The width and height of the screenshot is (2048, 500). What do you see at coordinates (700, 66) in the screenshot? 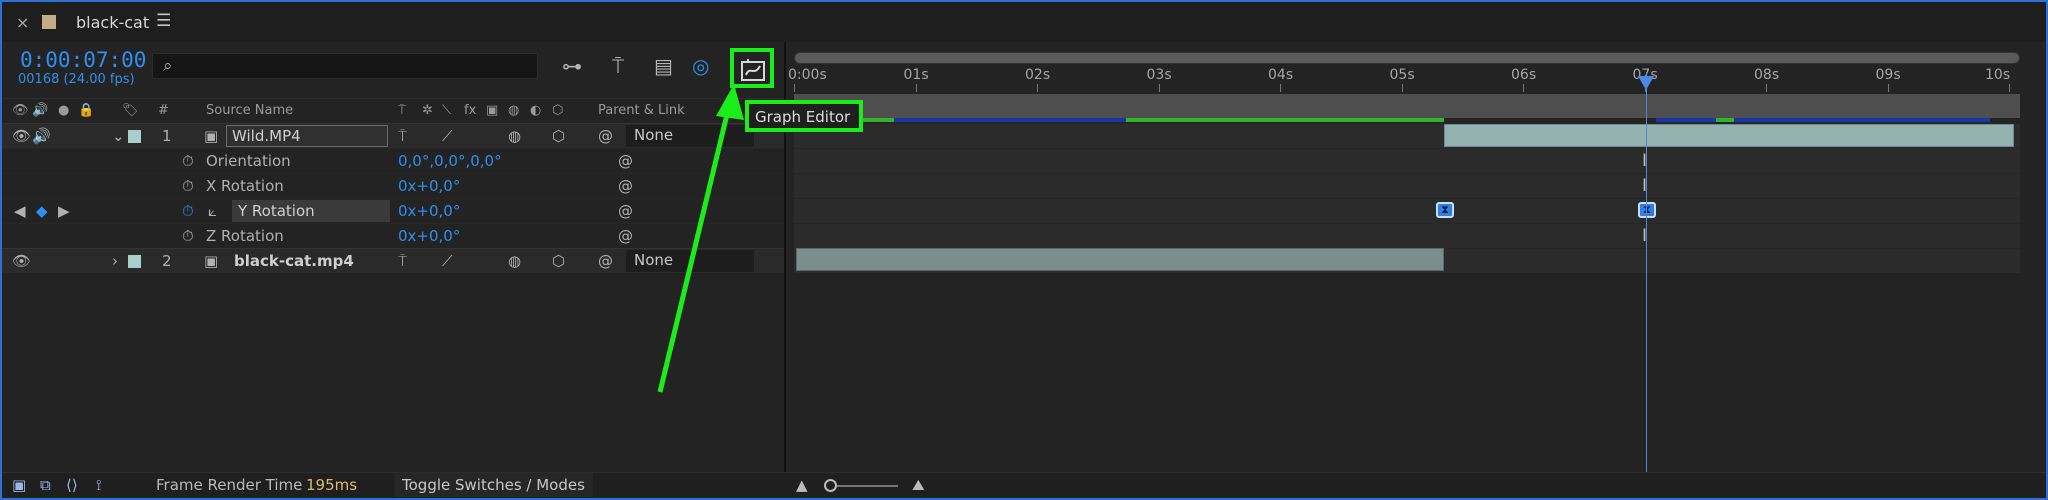
I see `motion-blur-icon: ◎` at bounding box center [700, 66].